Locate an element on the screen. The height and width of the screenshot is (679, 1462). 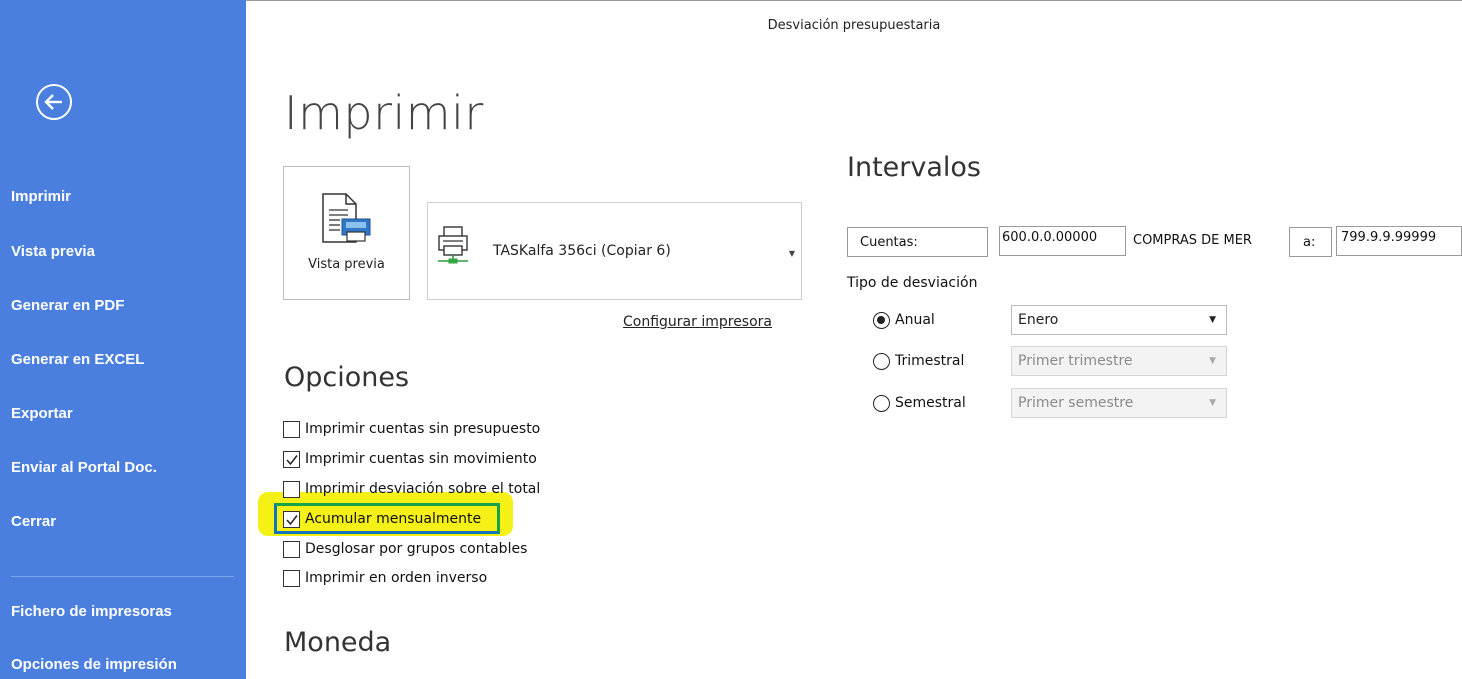
sidebar-item-generar-pdf: Generar en PDF is located at coordinates (67, 305).